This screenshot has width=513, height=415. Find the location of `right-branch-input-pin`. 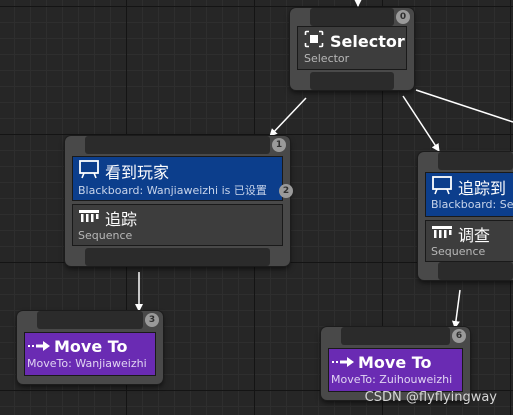

right-branch-input-pin is located at coordinates (475, 161).